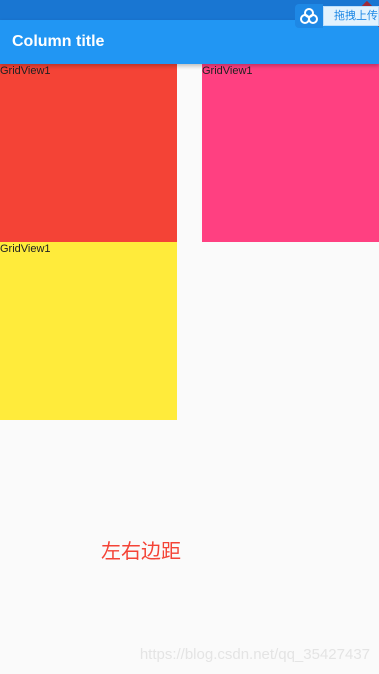 The width and height of the screenshot is (379, 674). I want to click on margin-annotation: 左右边距, so click(141, 551).